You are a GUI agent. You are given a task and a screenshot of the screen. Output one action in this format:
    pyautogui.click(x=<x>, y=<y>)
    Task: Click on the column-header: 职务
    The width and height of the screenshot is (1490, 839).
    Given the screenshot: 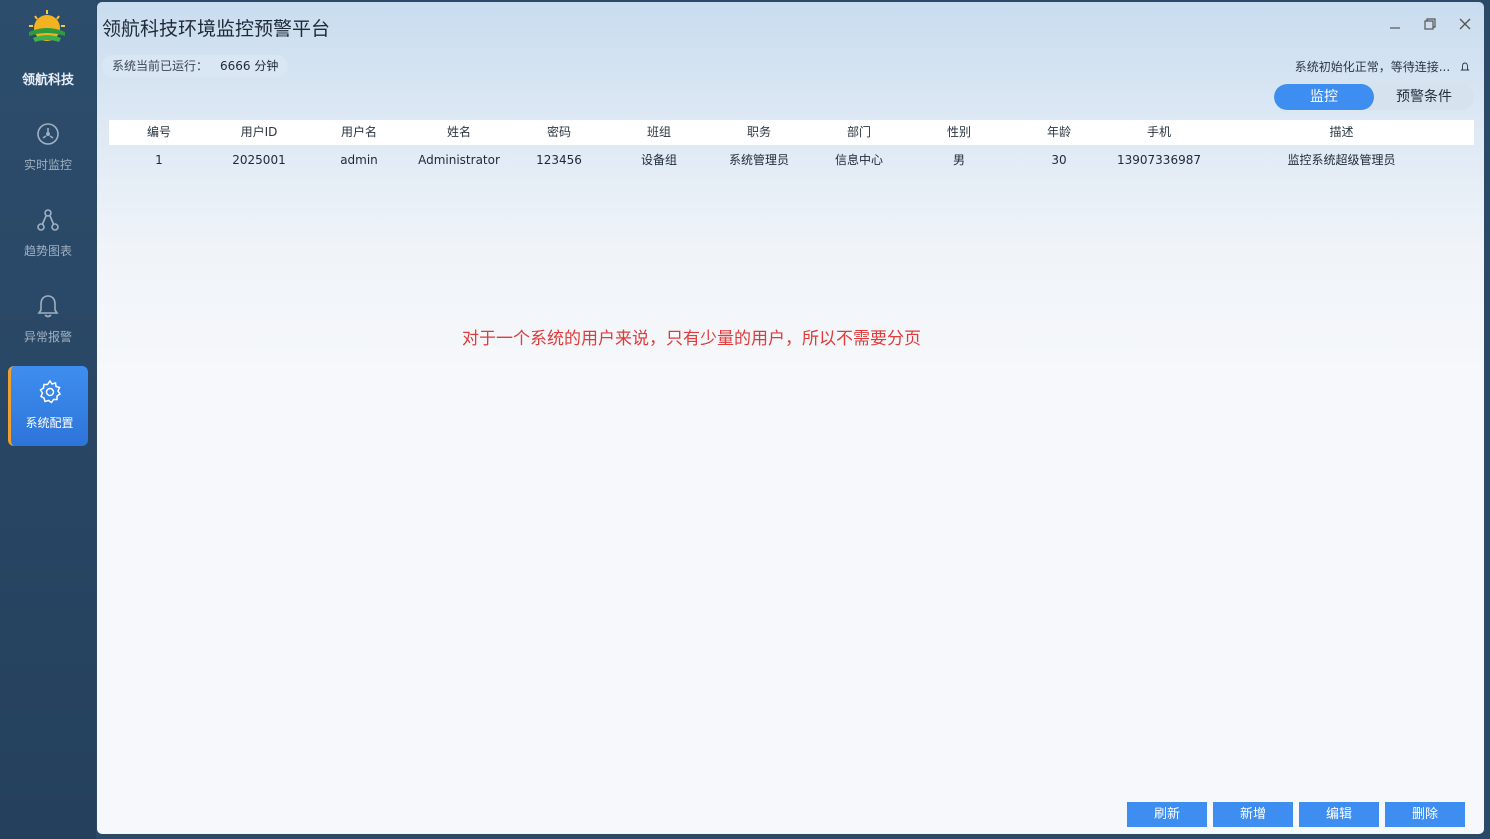 What is the action you would take?
    pyautogui.click(x=759, y=132)
    